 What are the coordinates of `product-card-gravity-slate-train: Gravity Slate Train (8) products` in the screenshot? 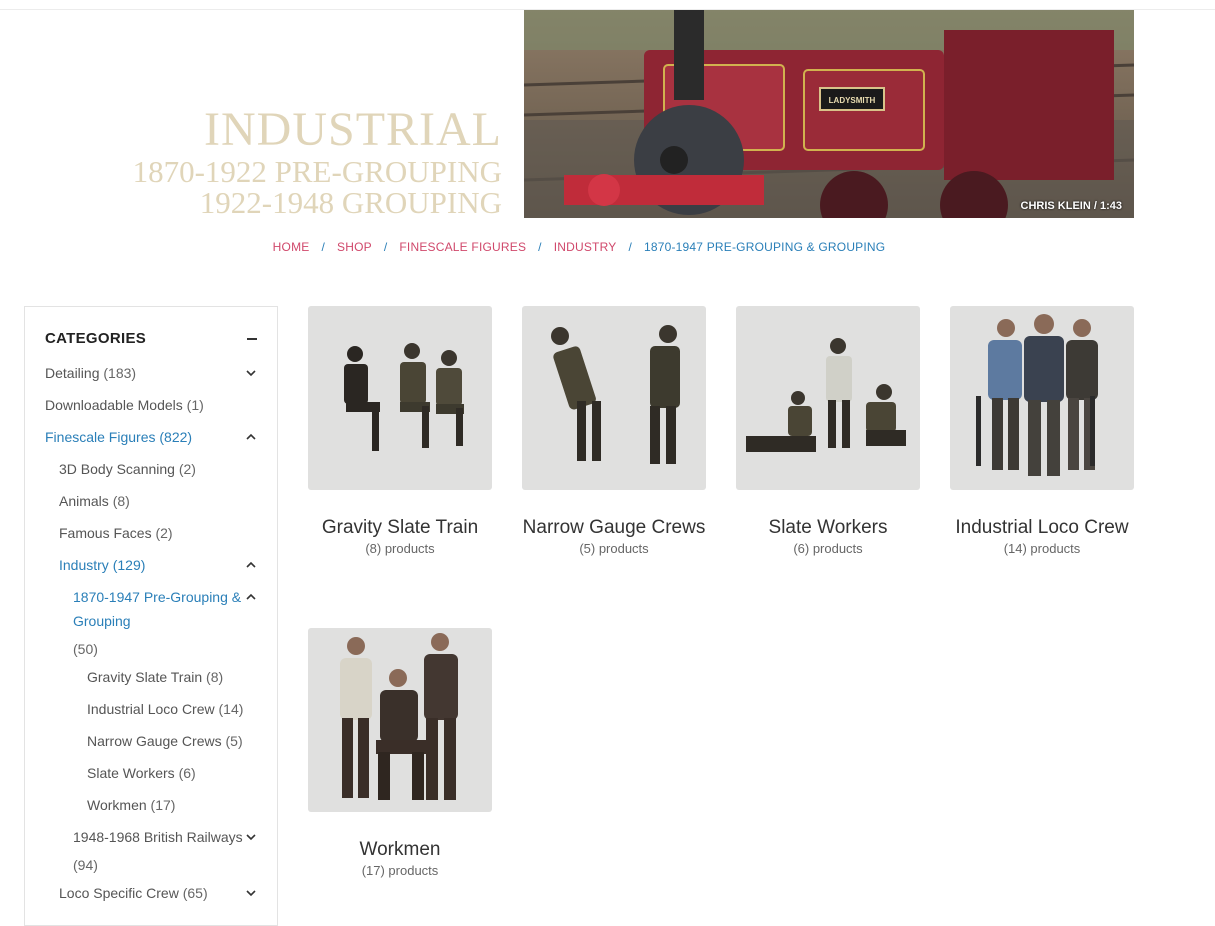 It's located at (400, 431).